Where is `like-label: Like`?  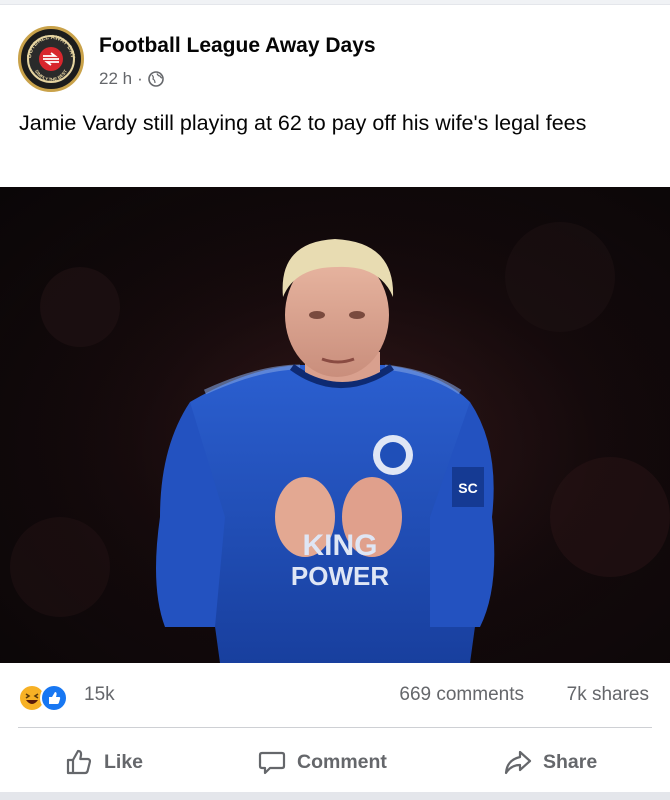 like-label: Like is located at coordinates (124, 761).